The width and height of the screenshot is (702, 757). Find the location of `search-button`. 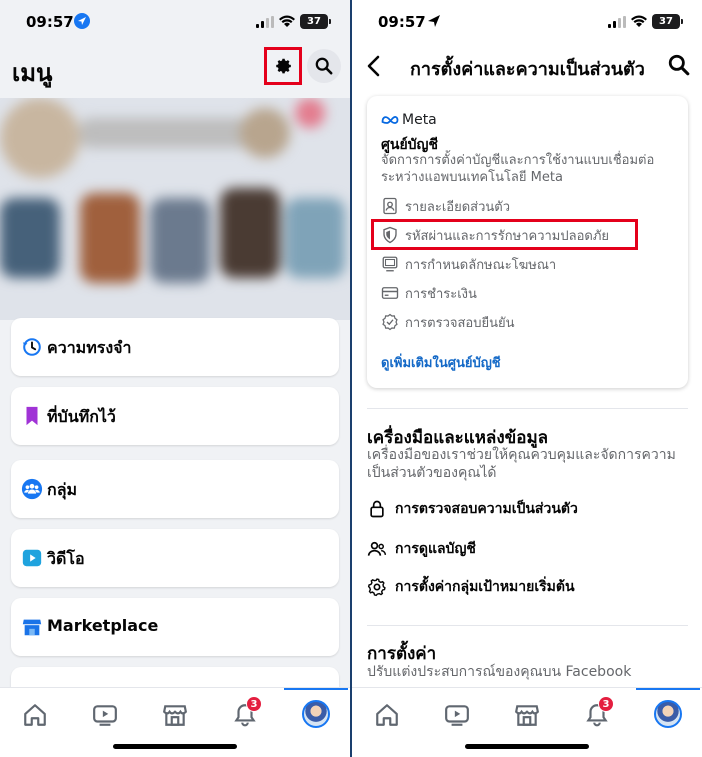

search-button is located at coordinates (324, 66).